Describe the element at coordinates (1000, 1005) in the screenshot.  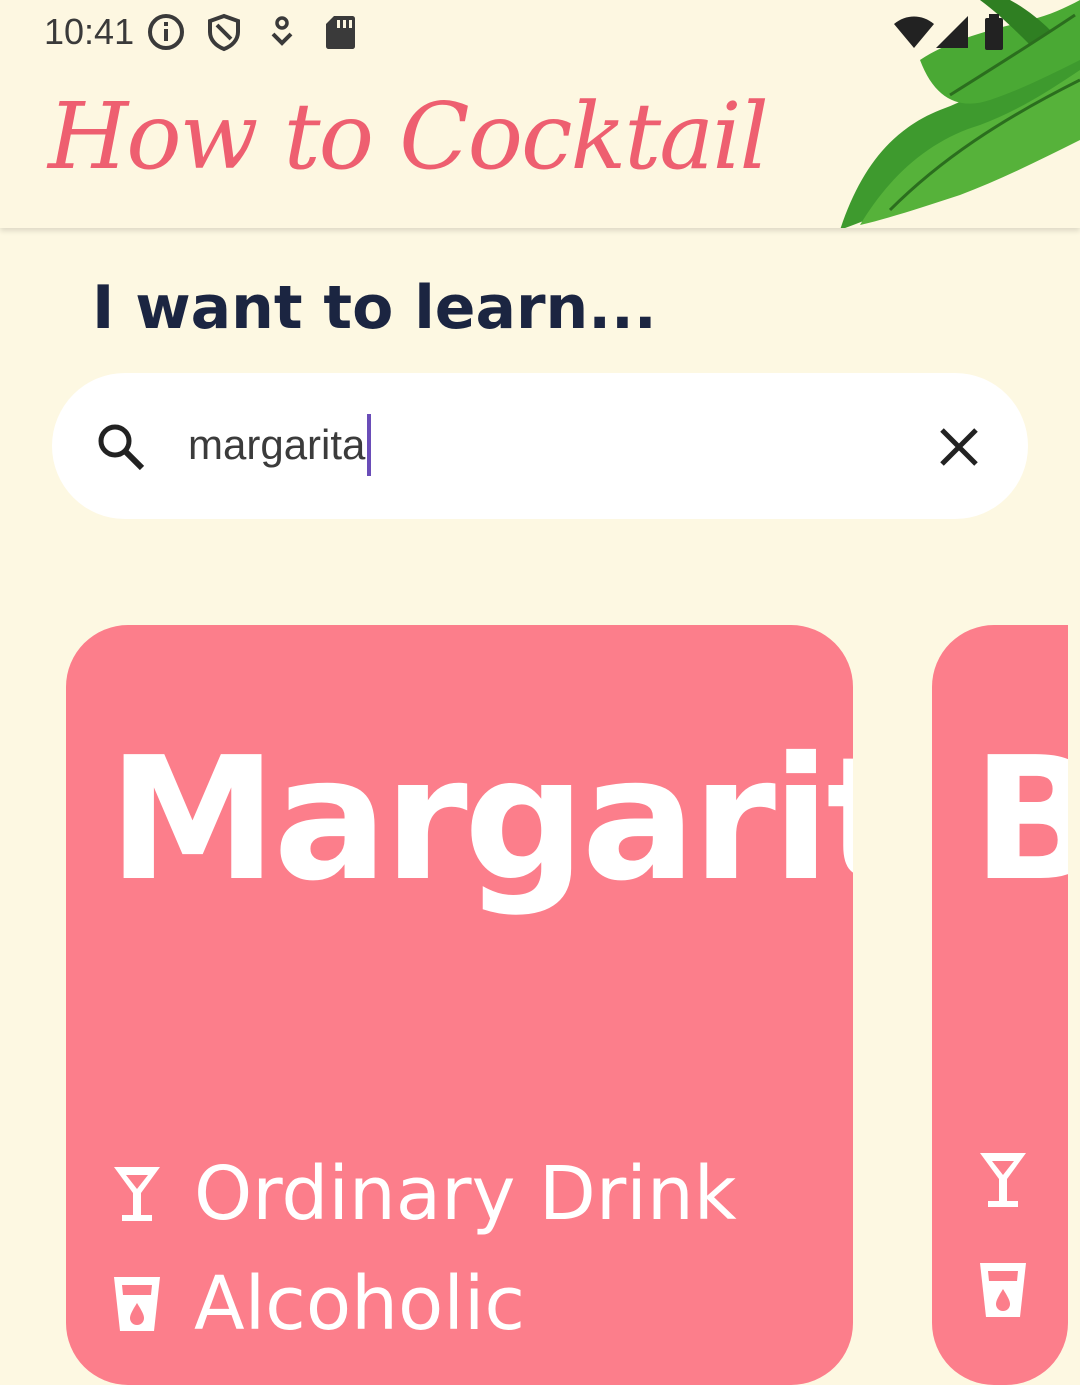
I see `cocktail-card: Ba` at that location.